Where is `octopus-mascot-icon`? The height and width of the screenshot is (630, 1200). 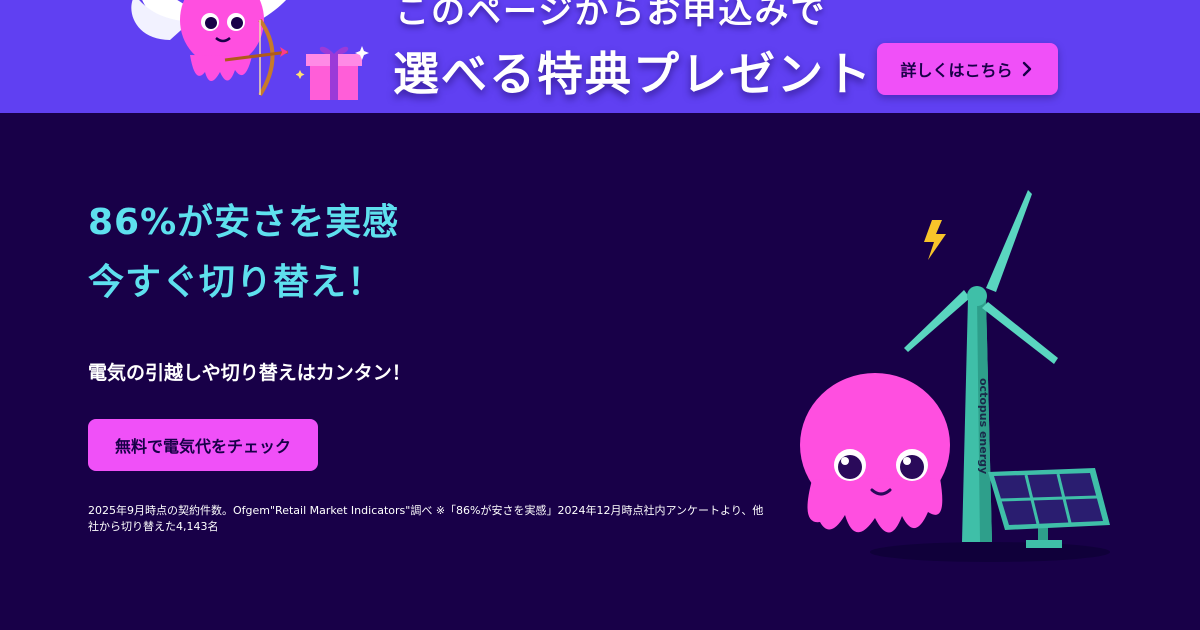 octopus-mascot-icon is located at coordinates (875, 453).